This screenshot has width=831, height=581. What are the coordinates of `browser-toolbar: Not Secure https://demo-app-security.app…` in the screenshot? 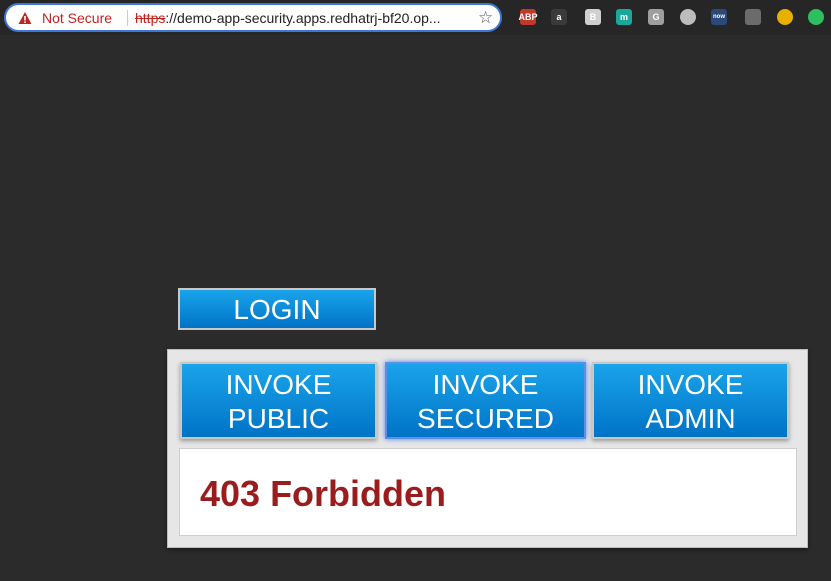 It's located at (415, 17).